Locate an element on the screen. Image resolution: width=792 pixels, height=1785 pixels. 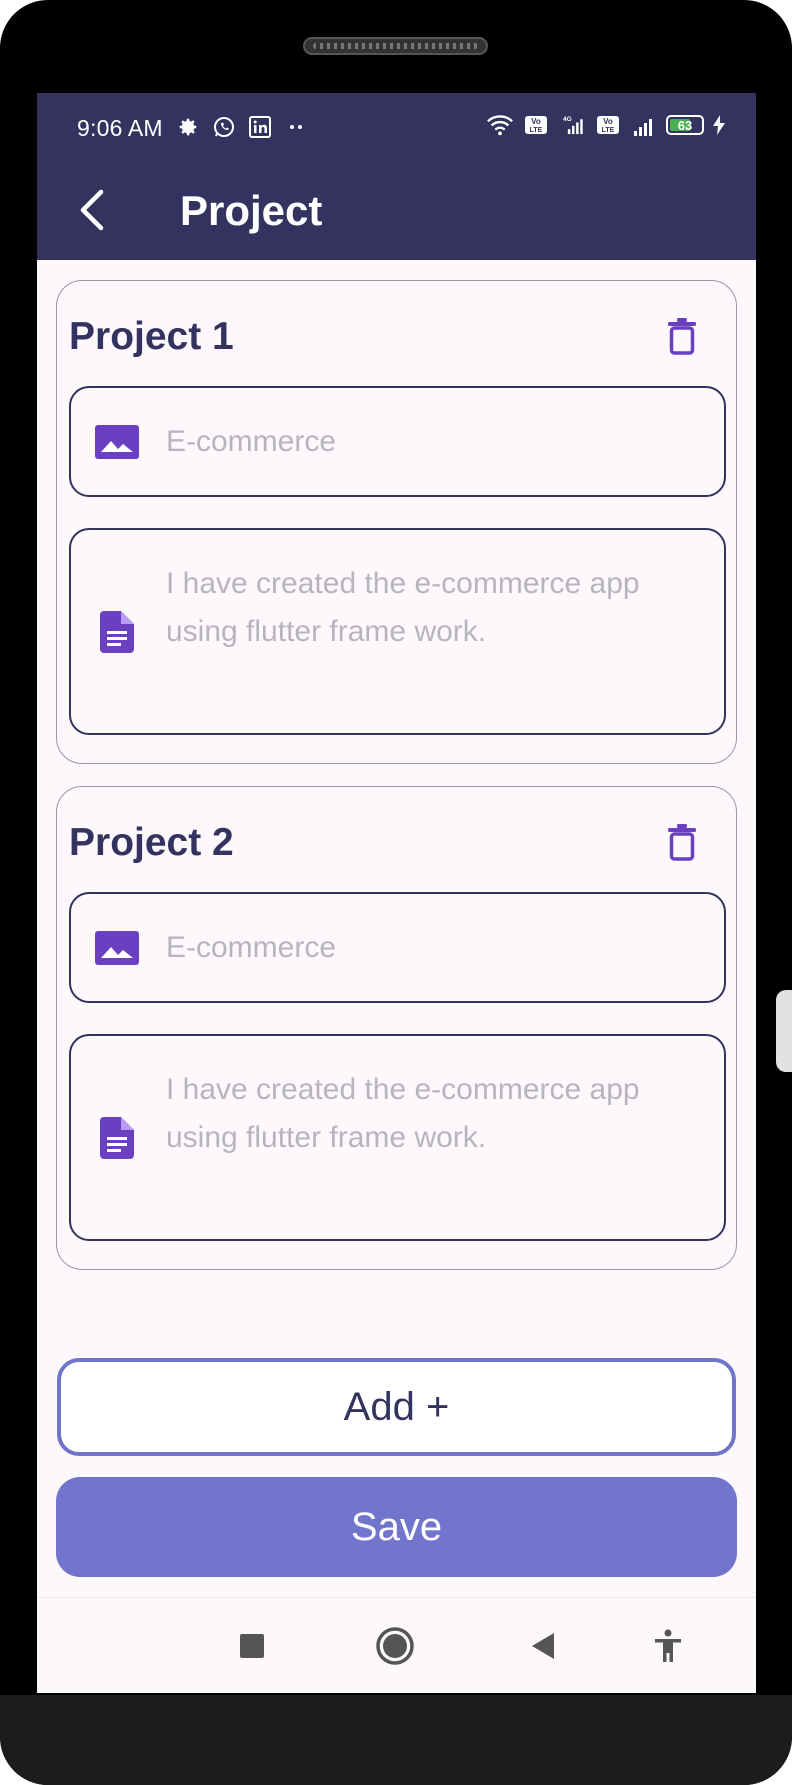
status-time: 9:06 AM is located at coordinates (120, 128).